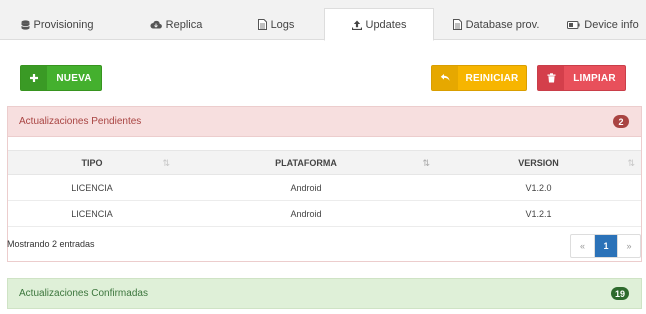 The image size is (646, 314). What do you see at coordinates (538, 187) in the screenshot?
I see `cell-version: V1.2.0` at bounding box center [538, 187].